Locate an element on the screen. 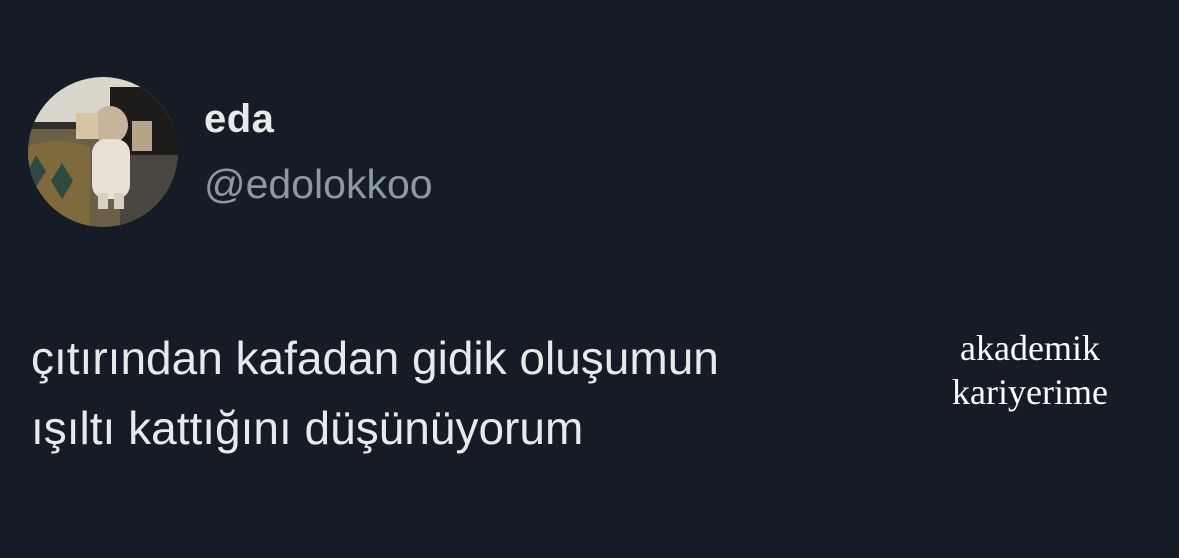 The image size is (1179, 558). username-handle: @edolokkoo is located at coordinates (318, 184).